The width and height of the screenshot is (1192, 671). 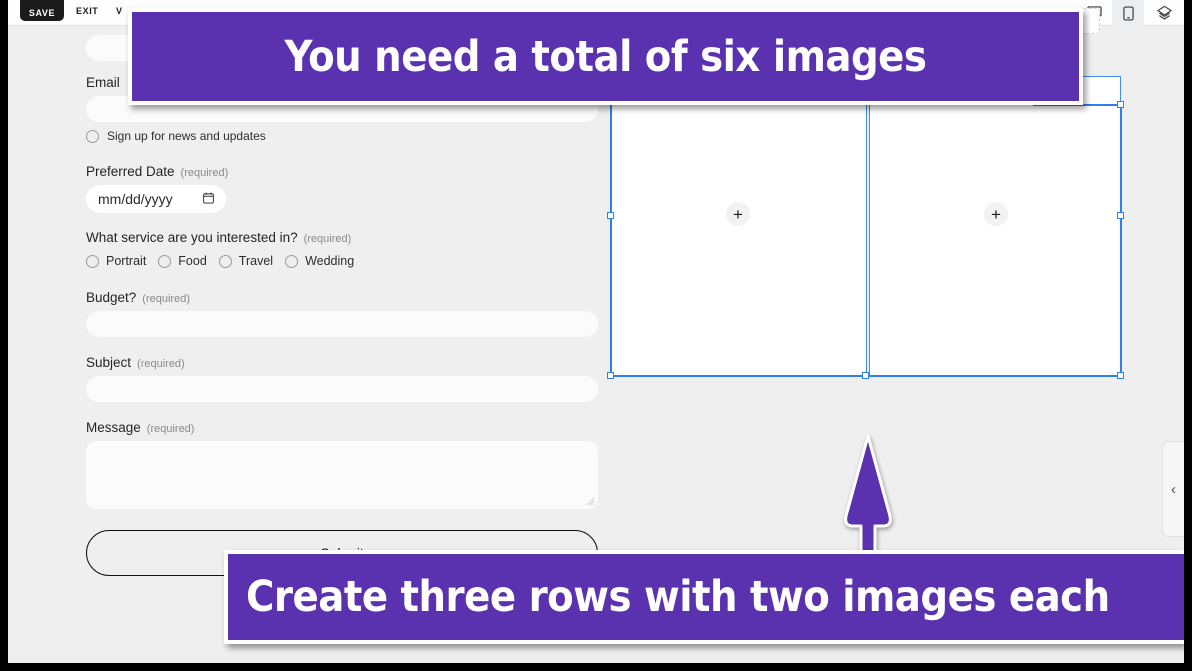 I want to click on selection-handle-bottom-right, so click(x=1120, y=375).